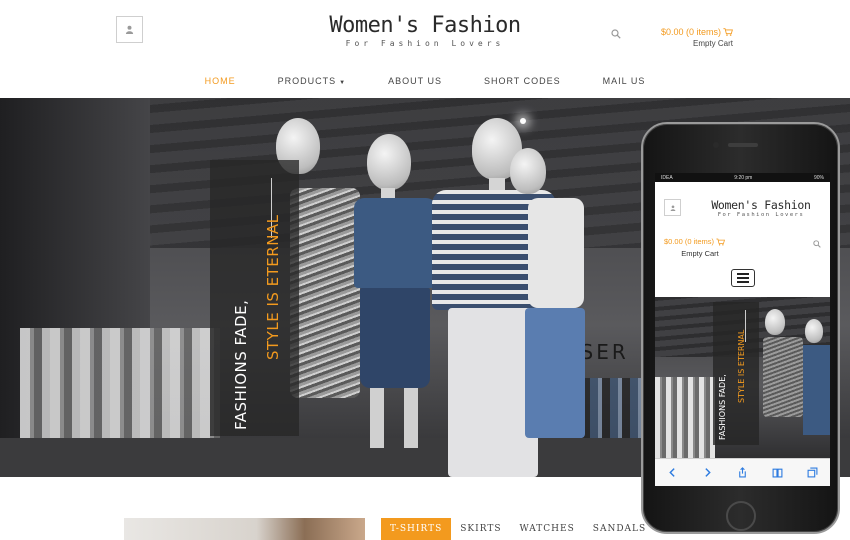  I want to click on mobile-slogan-panel: FASHIONS FADE, STYLE IS ETERNAL, so click(736, 373).